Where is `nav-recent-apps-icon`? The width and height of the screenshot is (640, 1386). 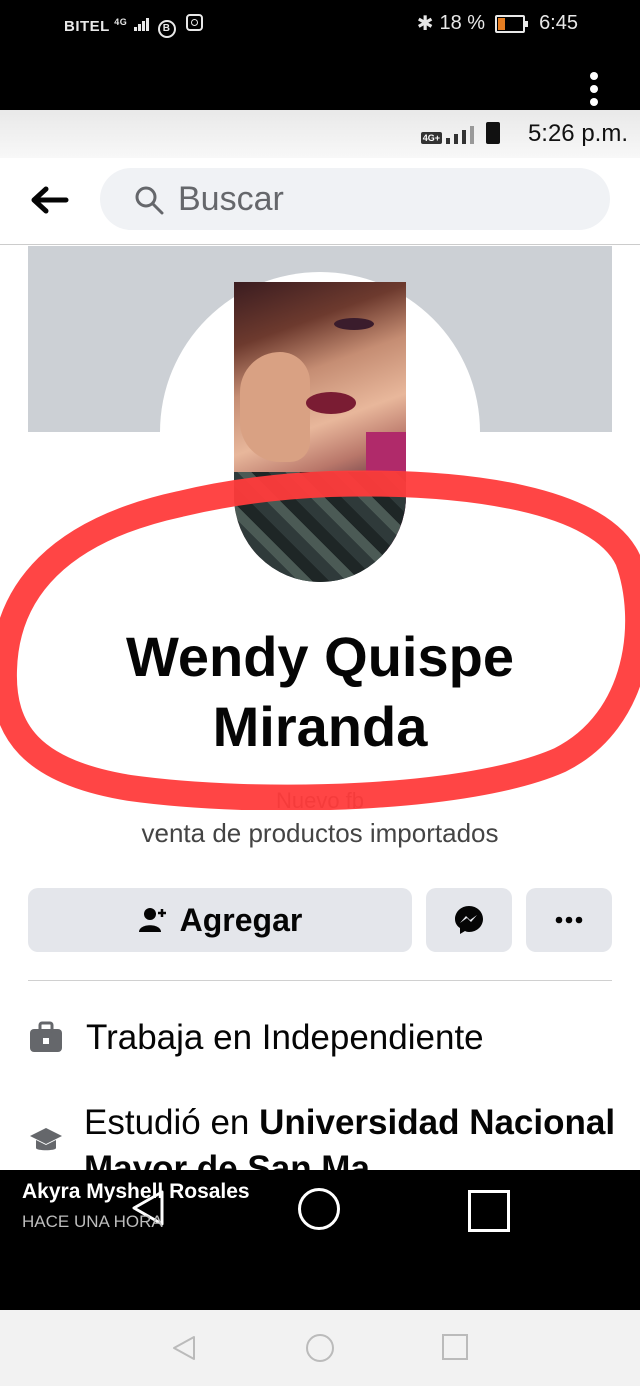 nav-recent-apps-icon is located at coordinates (489, 1211).